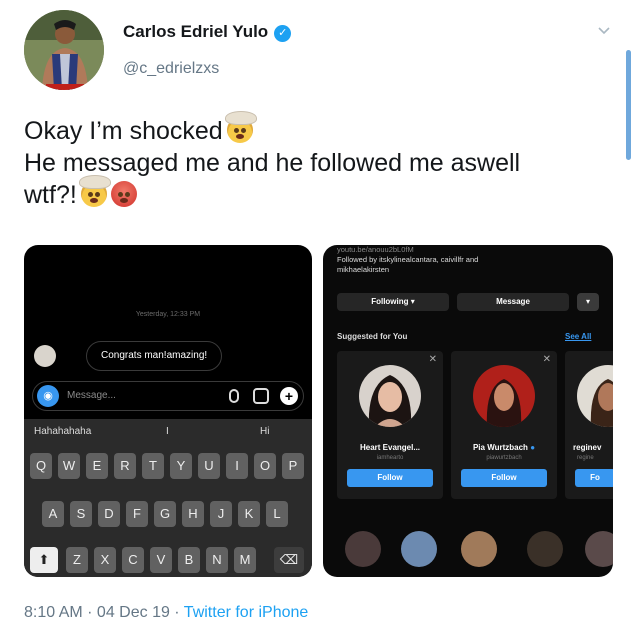  What do you see at coordinates (189, 560) in the screenshot?
I see `key-b: B` at bounding box center [189, 560].